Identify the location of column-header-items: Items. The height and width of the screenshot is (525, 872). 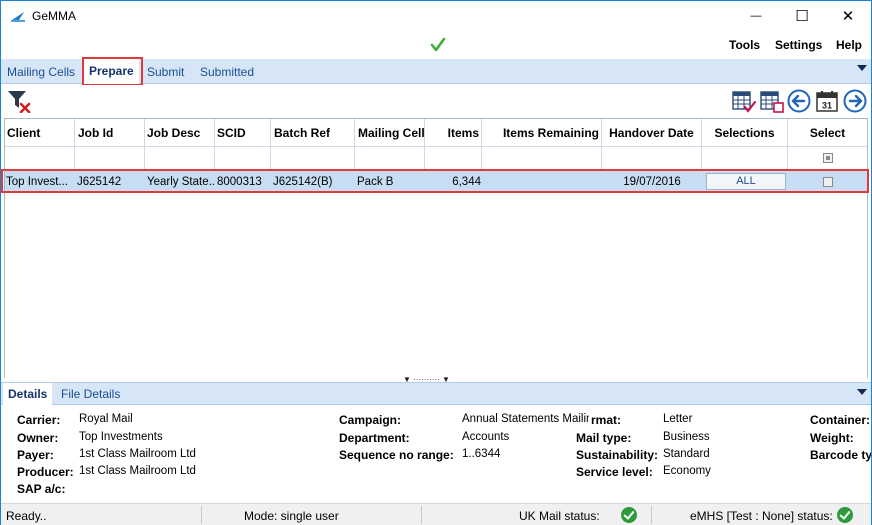
(453, 133).